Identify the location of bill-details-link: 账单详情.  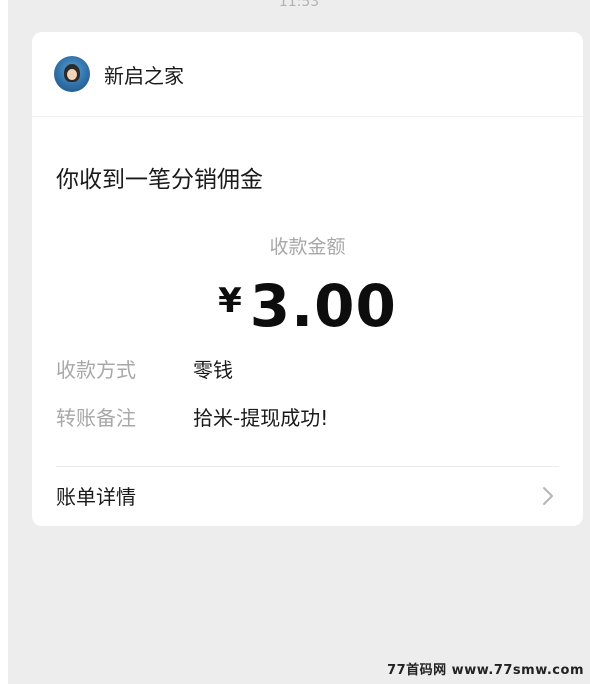
(307, 496).